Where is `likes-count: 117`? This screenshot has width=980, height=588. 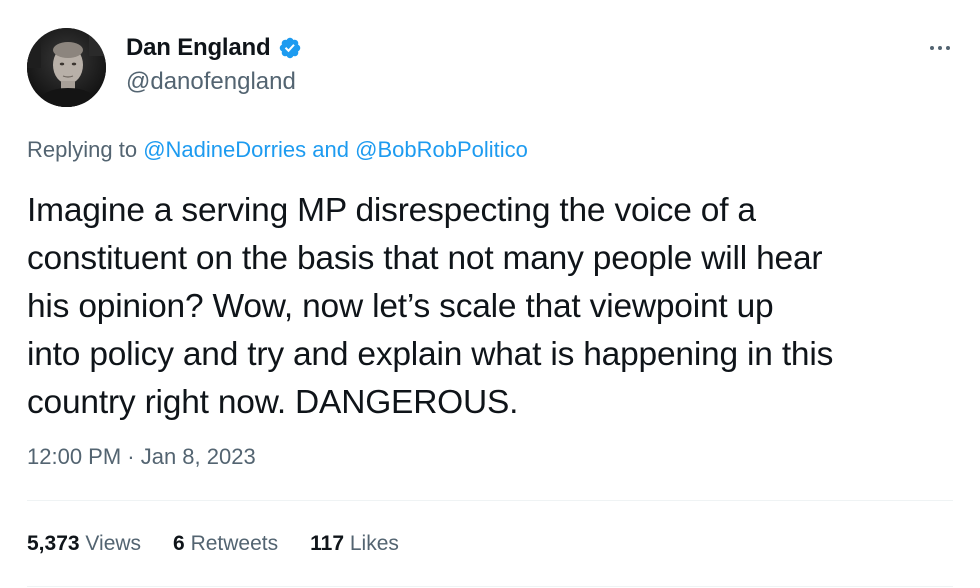 likes-count: 117 is located at coordinates (327, 543).